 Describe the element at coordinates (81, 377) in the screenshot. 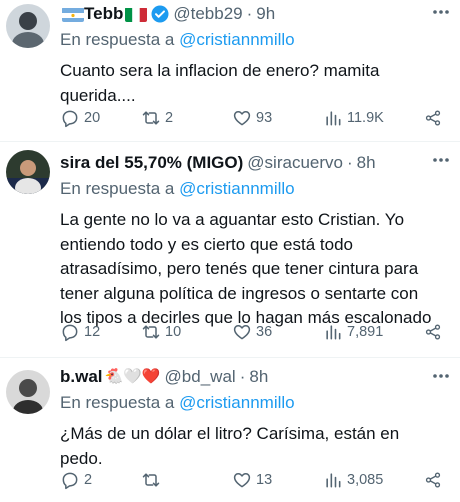

I see `display-name: b.wal` at that location.